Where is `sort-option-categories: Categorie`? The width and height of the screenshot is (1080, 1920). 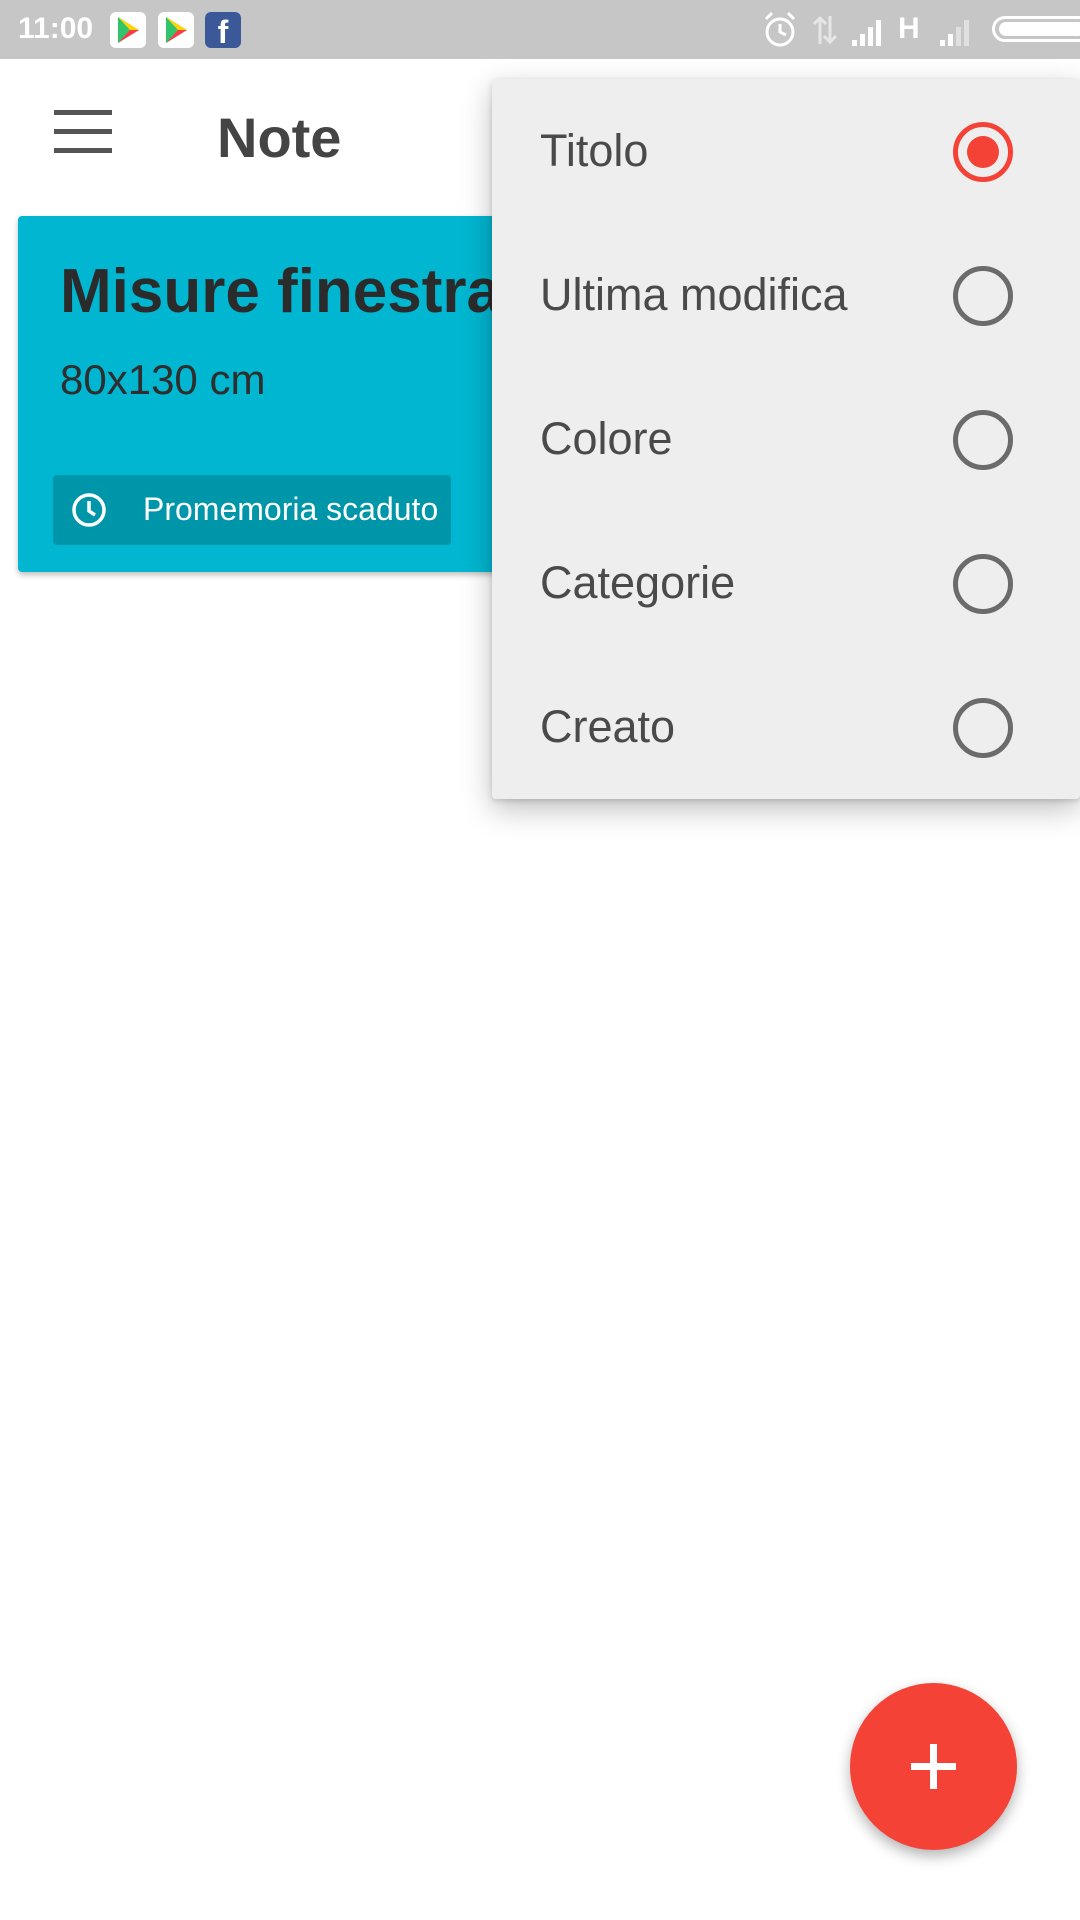
sort-option-categories: Categorie is located at coordinates (786, 583).